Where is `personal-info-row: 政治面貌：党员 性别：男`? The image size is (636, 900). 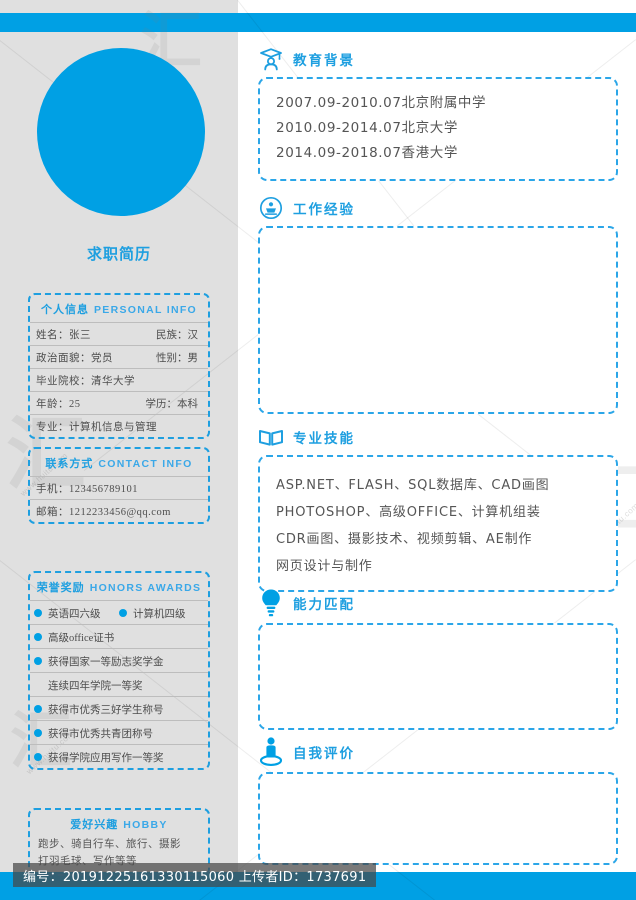 personal-info-row: 政治面貌：党员 性别：男 is located at coordinates (119, 356).